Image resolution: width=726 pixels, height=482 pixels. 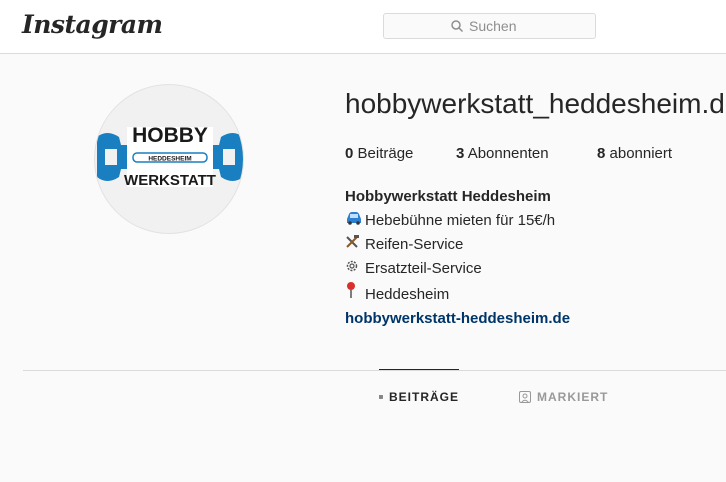 What do you see at coordinates (573, 397) in the screenshot?
I see `tab-tagged-label: MARKIERT` at bounding box center [573, 397].